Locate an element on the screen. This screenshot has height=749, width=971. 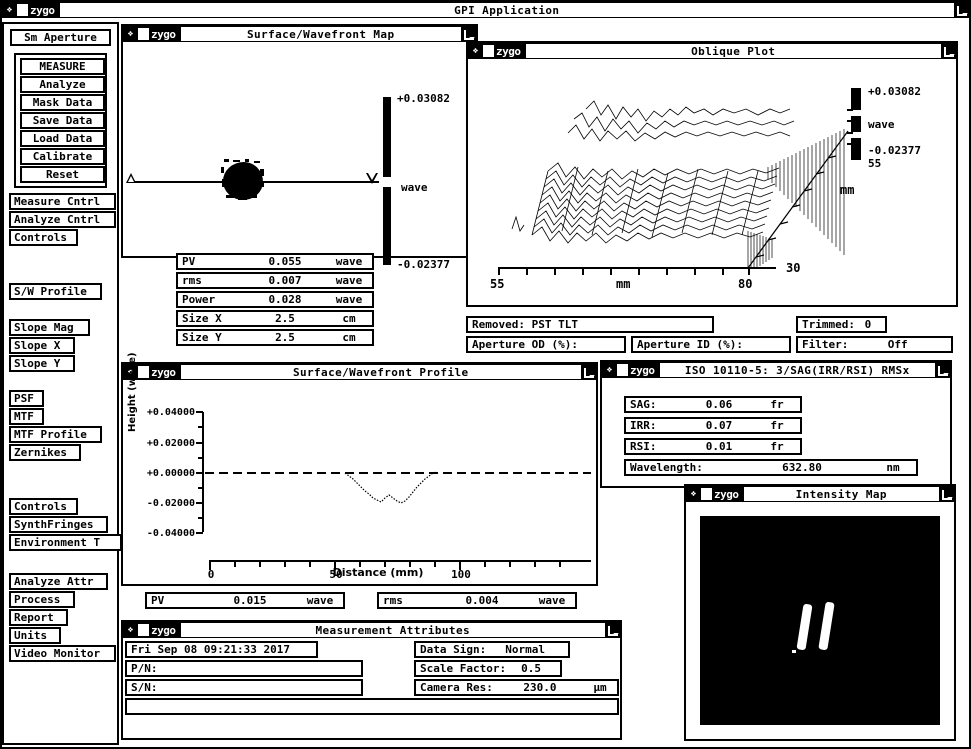
intensity-fringe-left is located at coordinates (804, 627).